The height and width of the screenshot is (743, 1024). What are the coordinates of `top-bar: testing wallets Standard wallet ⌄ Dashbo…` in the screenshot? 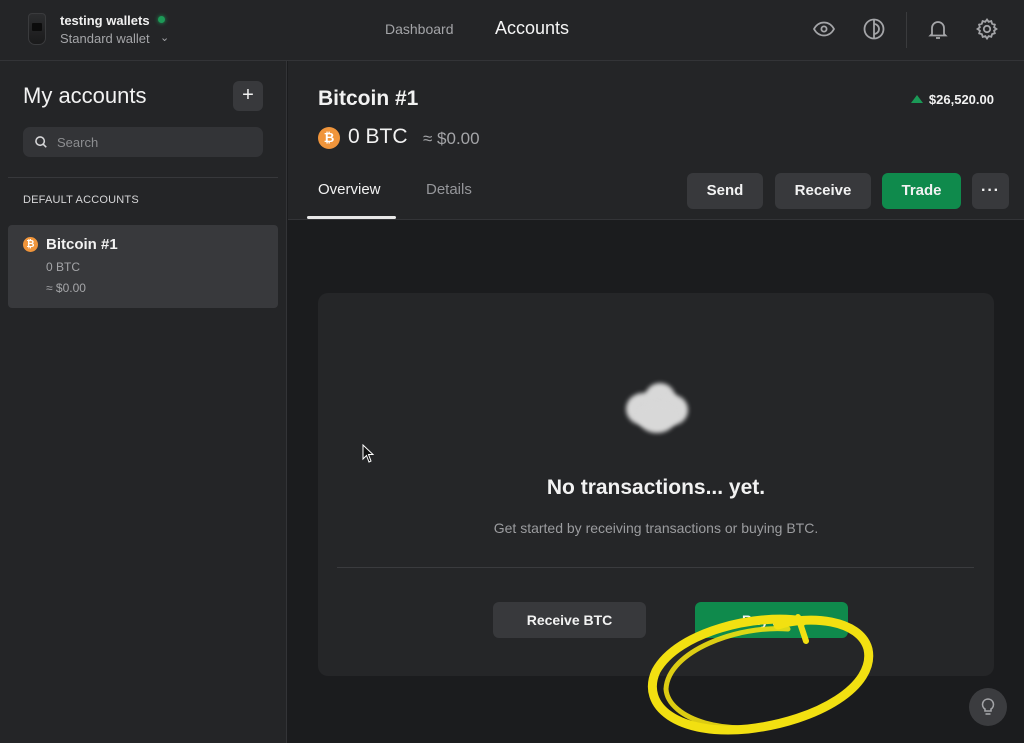 It's located at (512, 30).